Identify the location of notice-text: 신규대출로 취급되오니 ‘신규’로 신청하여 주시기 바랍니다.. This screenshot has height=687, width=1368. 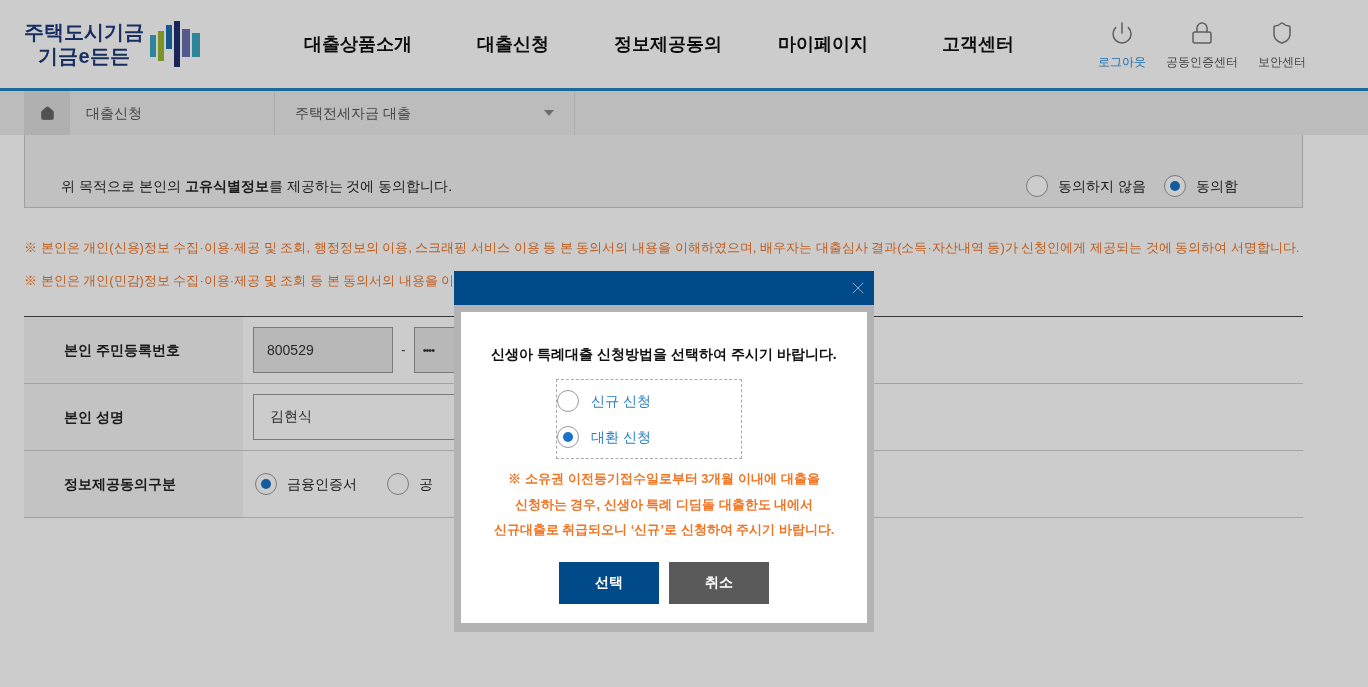
(664, 530).